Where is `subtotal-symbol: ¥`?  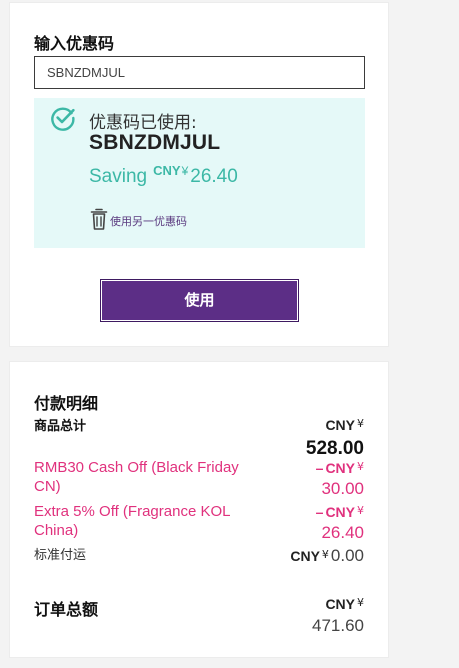 subtotal-symbol: ¥ is located at coordinates (360, 423).